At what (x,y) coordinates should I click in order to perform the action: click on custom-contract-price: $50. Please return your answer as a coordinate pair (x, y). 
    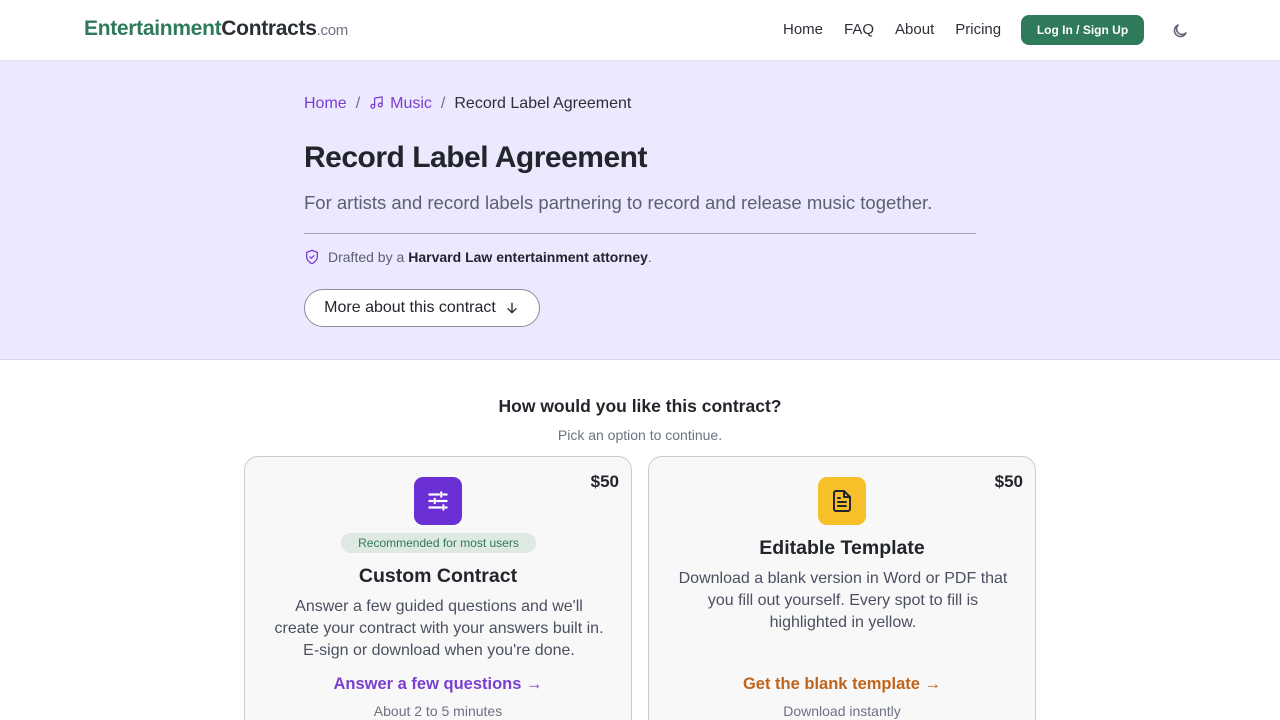
    Looking at the image, I should click on (604, 481).